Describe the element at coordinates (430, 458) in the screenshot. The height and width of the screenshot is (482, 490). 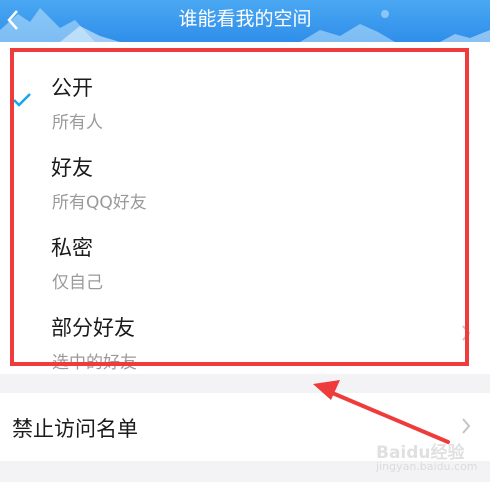
I see `baidu-watermark: Baidu经验 jingyan.baidu.com` at that location.